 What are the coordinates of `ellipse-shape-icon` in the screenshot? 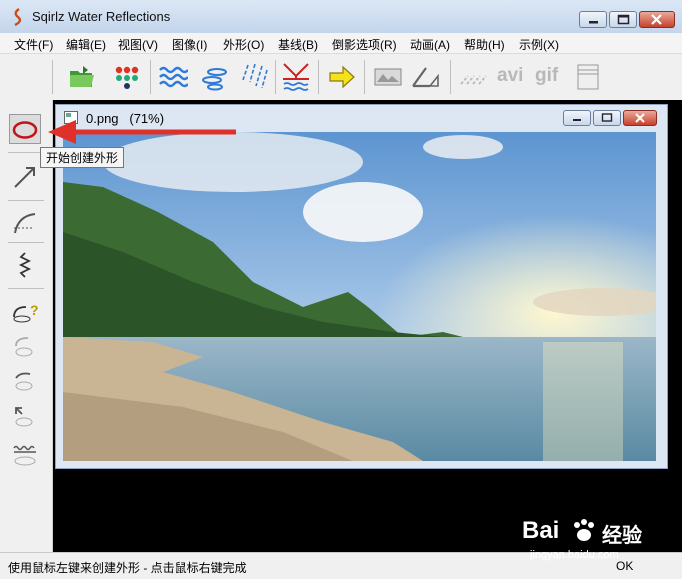 It's located at (25, 130).